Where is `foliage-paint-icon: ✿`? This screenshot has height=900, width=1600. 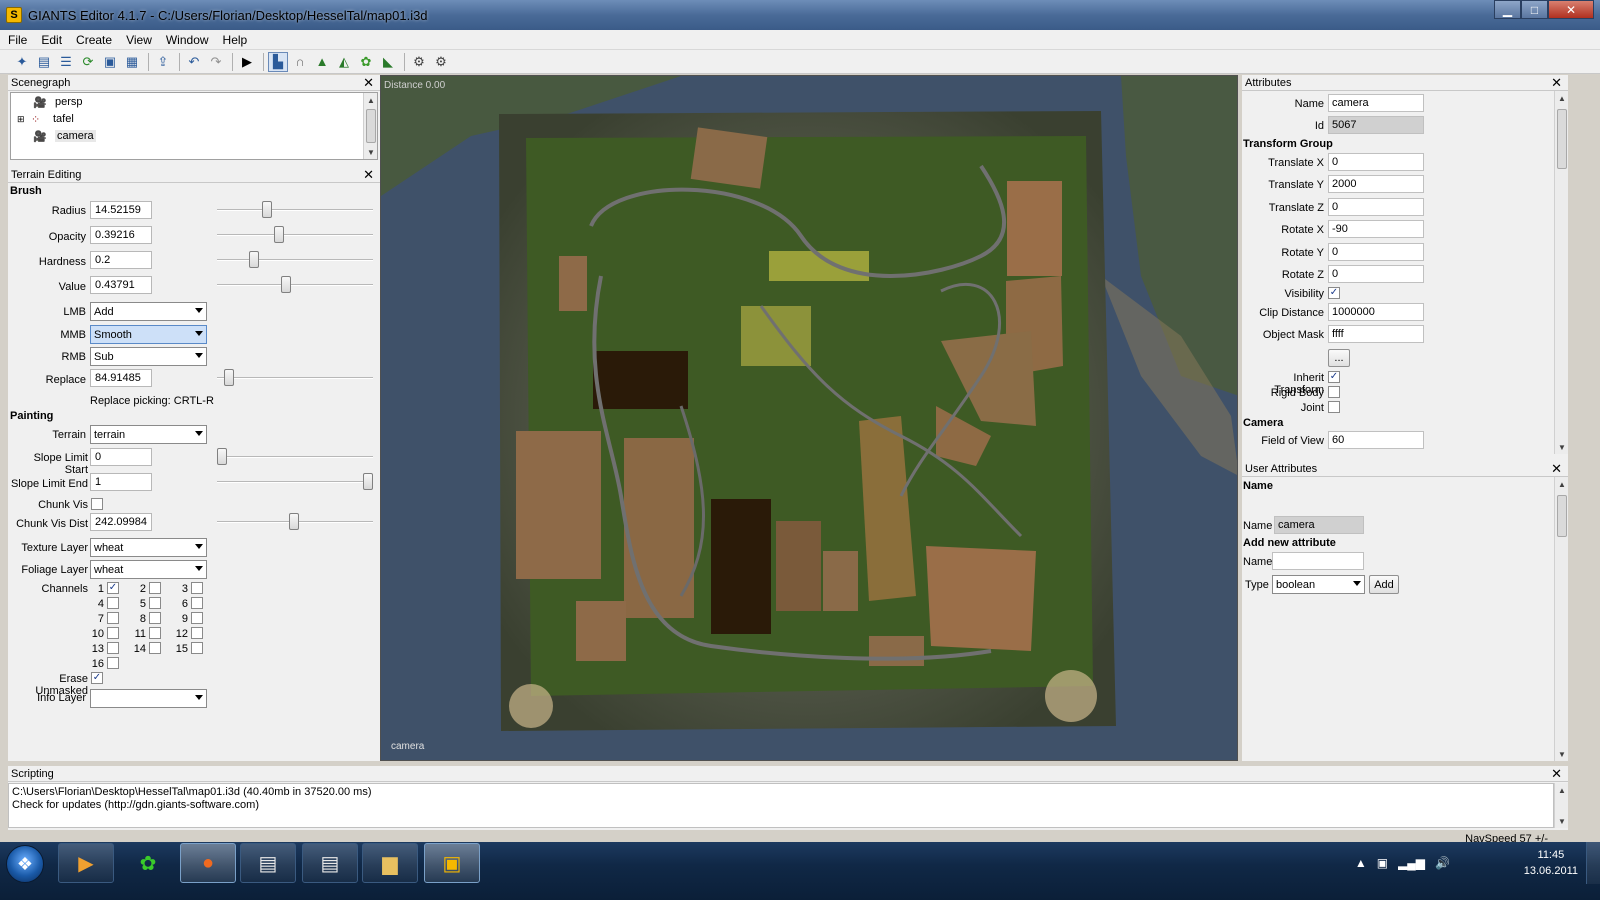
foliage-paint-icon: ✿ is located at coordinates (366, 62).